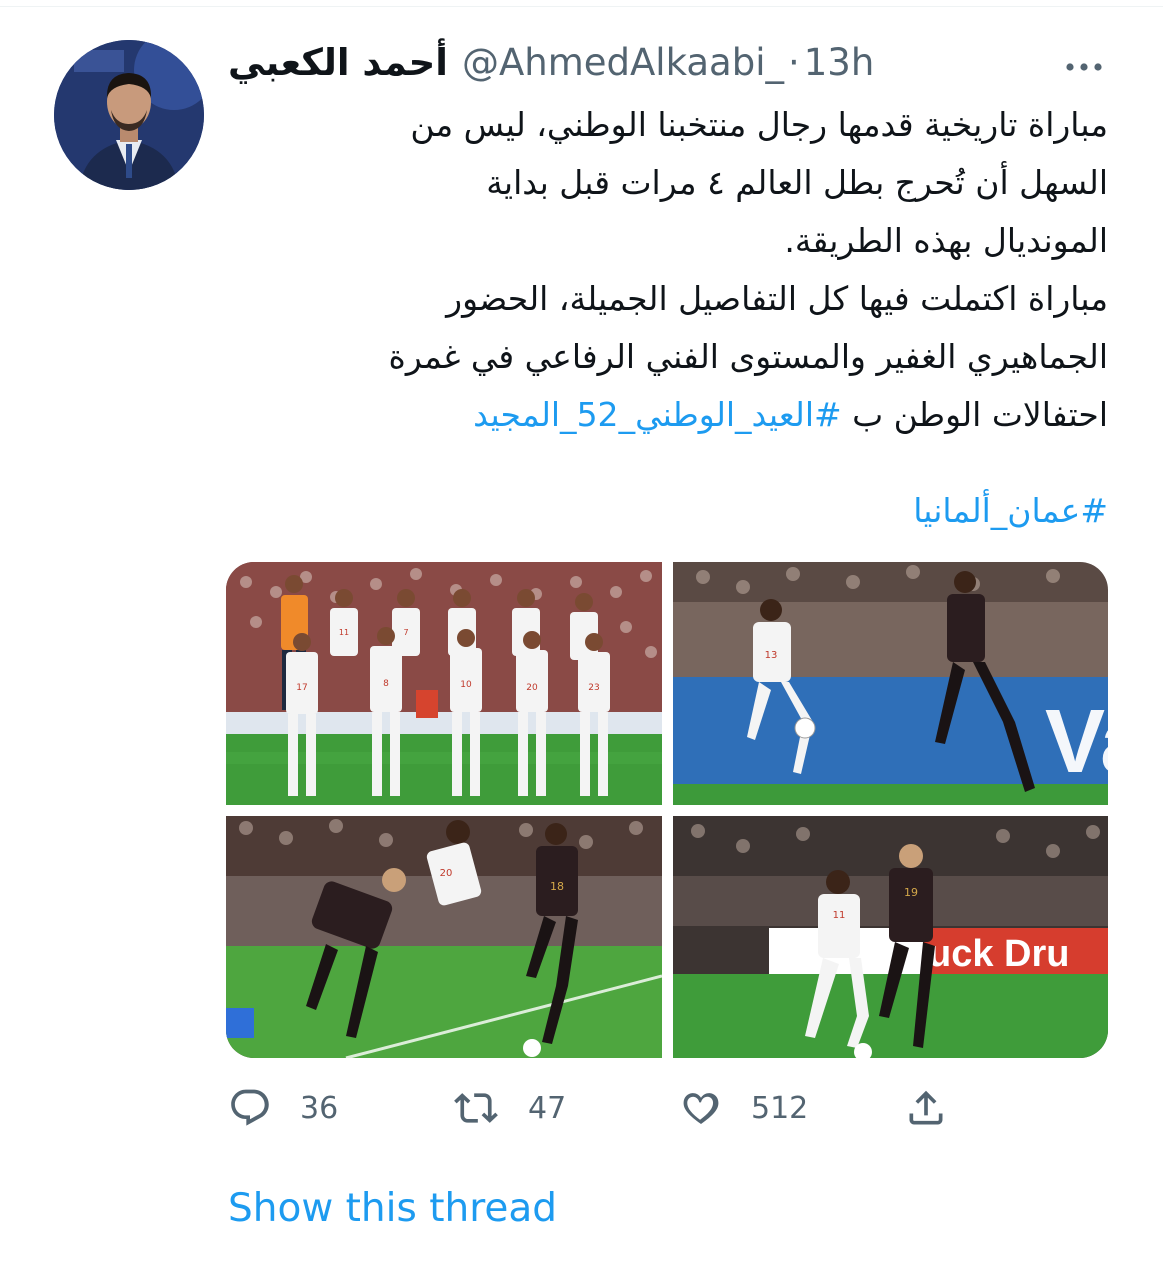  I want to click on reply-button: 36, so click(283, 1108).